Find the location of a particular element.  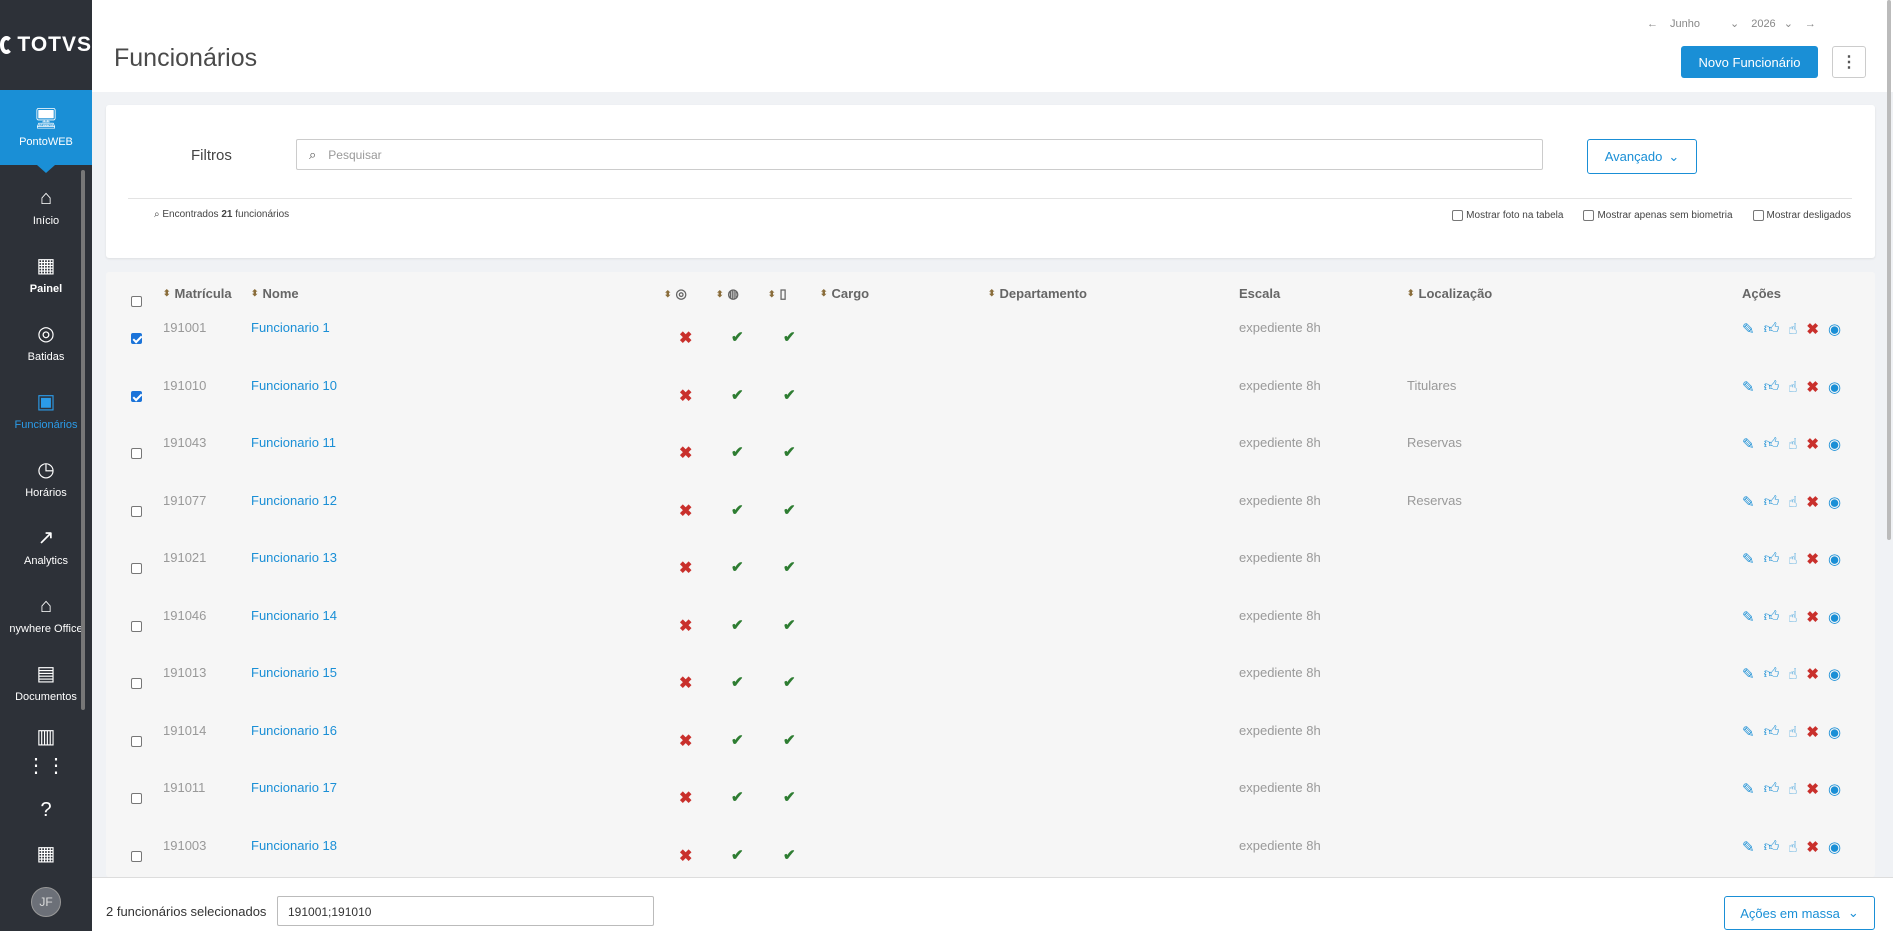

mass-actions-button: Ações em massa ⌄ is located at coordinates (1799, 913).